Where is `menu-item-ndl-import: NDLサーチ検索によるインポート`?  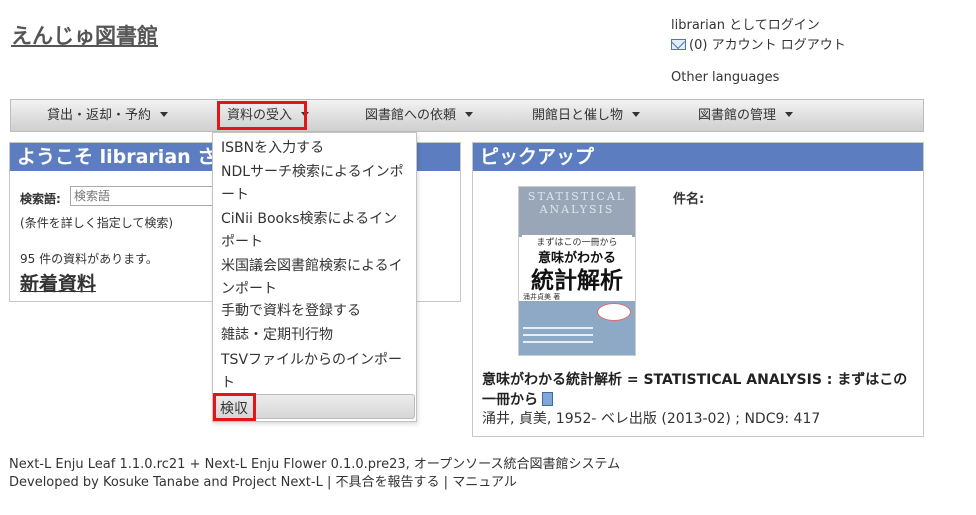 menu-item-ndl-import: NDLサーチ検索によるインポート is located at coordinates (316, 184).